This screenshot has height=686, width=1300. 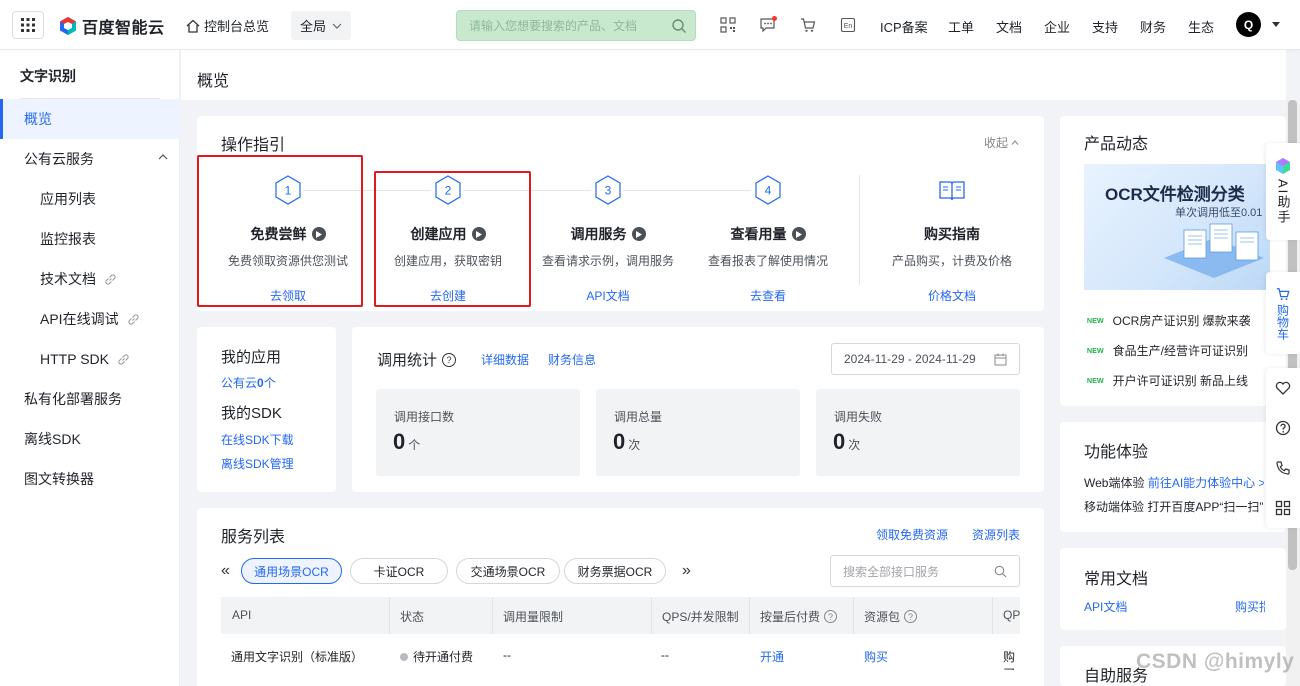 I want to click on service-search-input: 搜索全部接口服务, so click(x=925, y=571).